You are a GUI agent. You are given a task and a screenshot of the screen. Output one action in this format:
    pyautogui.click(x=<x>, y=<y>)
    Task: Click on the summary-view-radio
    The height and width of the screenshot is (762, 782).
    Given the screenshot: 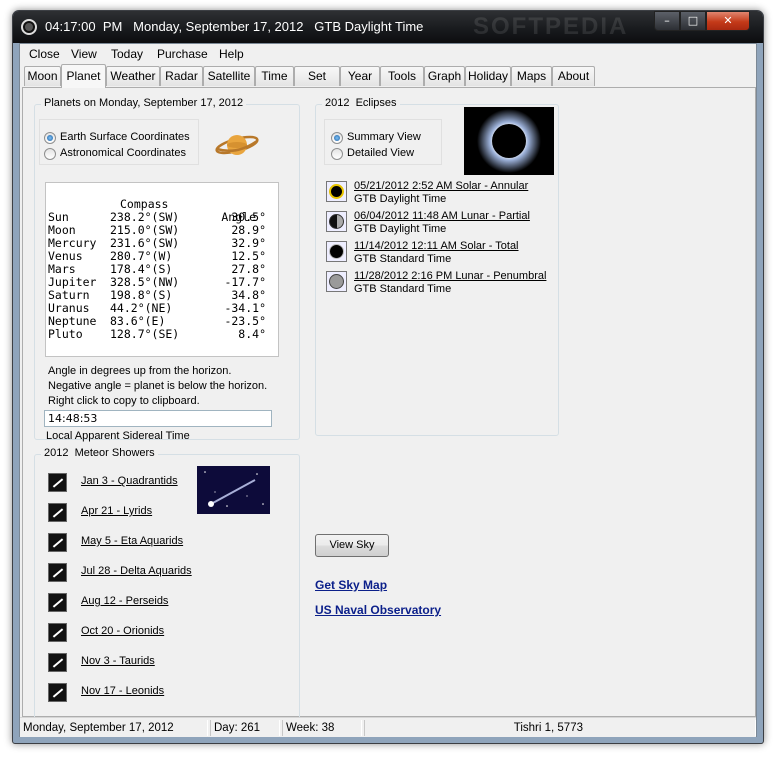 What is the action you would take?
    pyautogui.click(x=337, y=138)
    